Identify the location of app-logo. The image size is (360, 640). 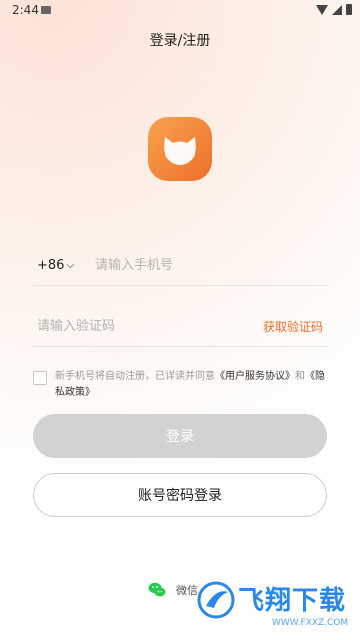
(180, 149).